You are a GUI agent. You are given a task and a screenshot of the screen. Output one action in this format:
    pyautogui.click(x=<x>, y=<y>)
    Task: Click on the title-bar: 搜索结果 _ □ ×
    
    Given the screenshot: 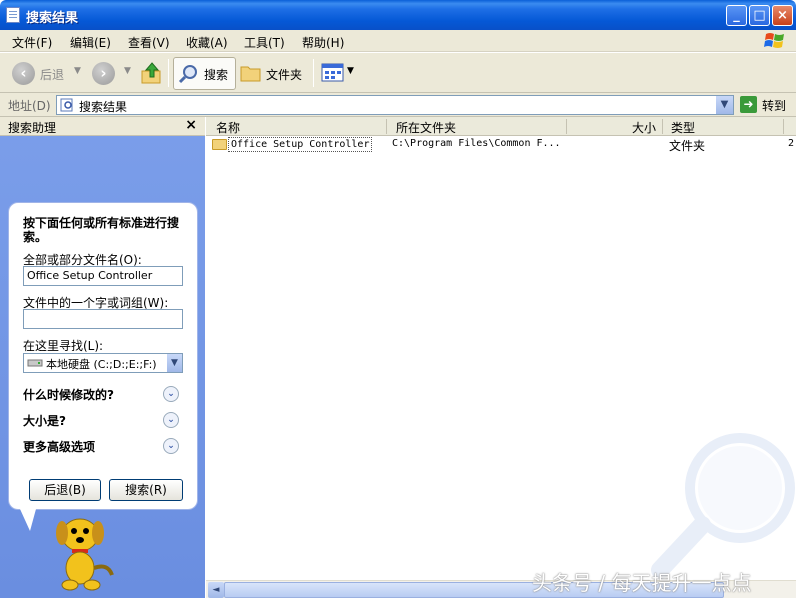 What is the action you would take?
    pyautogui.click(x=398, y=15)
    